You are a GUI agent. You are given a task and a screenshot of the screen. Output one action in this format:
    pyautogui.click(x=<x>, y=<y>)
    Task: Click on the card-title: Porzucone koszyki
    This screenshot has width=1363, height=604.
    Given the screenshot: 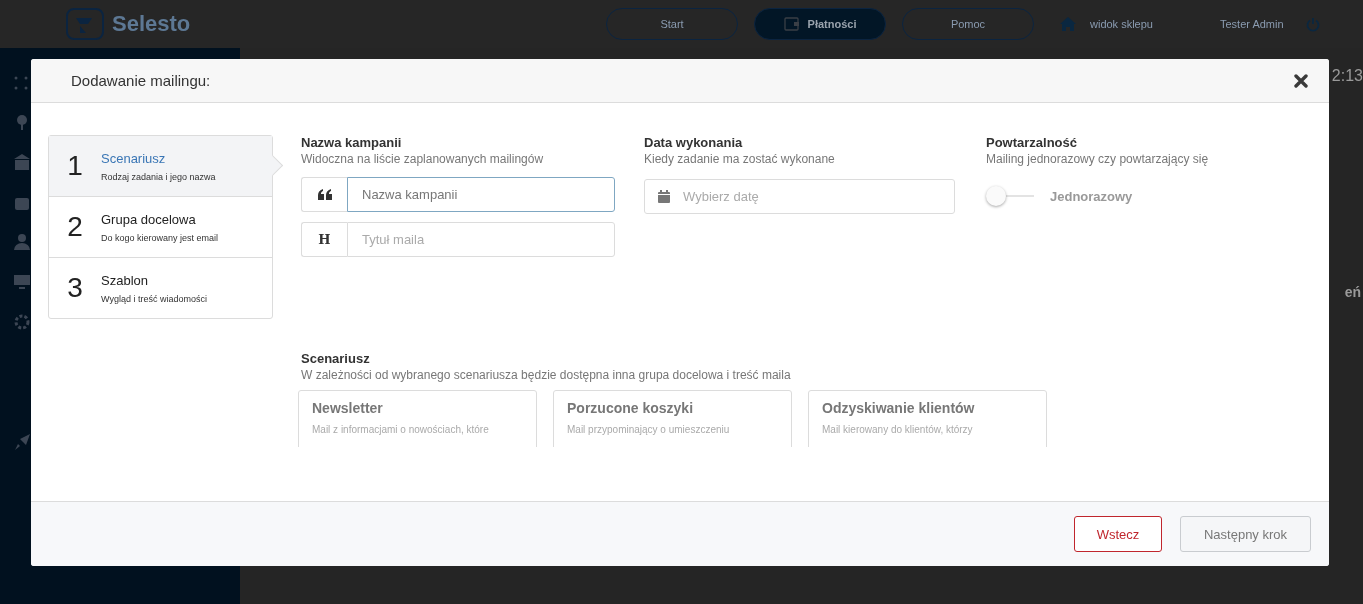 What is the action you would take?
    pyautogui.click(x=631, y=408)
    